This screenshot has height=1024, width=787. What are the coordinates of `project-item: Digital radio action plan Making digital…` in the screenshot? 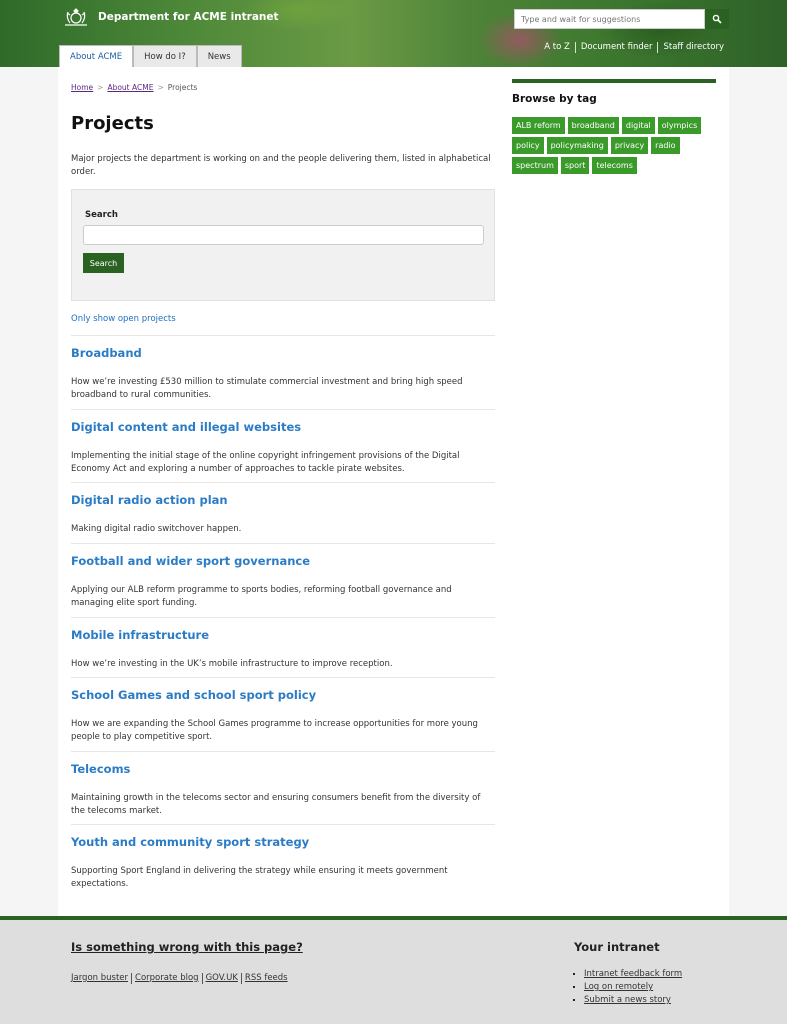 It's located at (283, 509).